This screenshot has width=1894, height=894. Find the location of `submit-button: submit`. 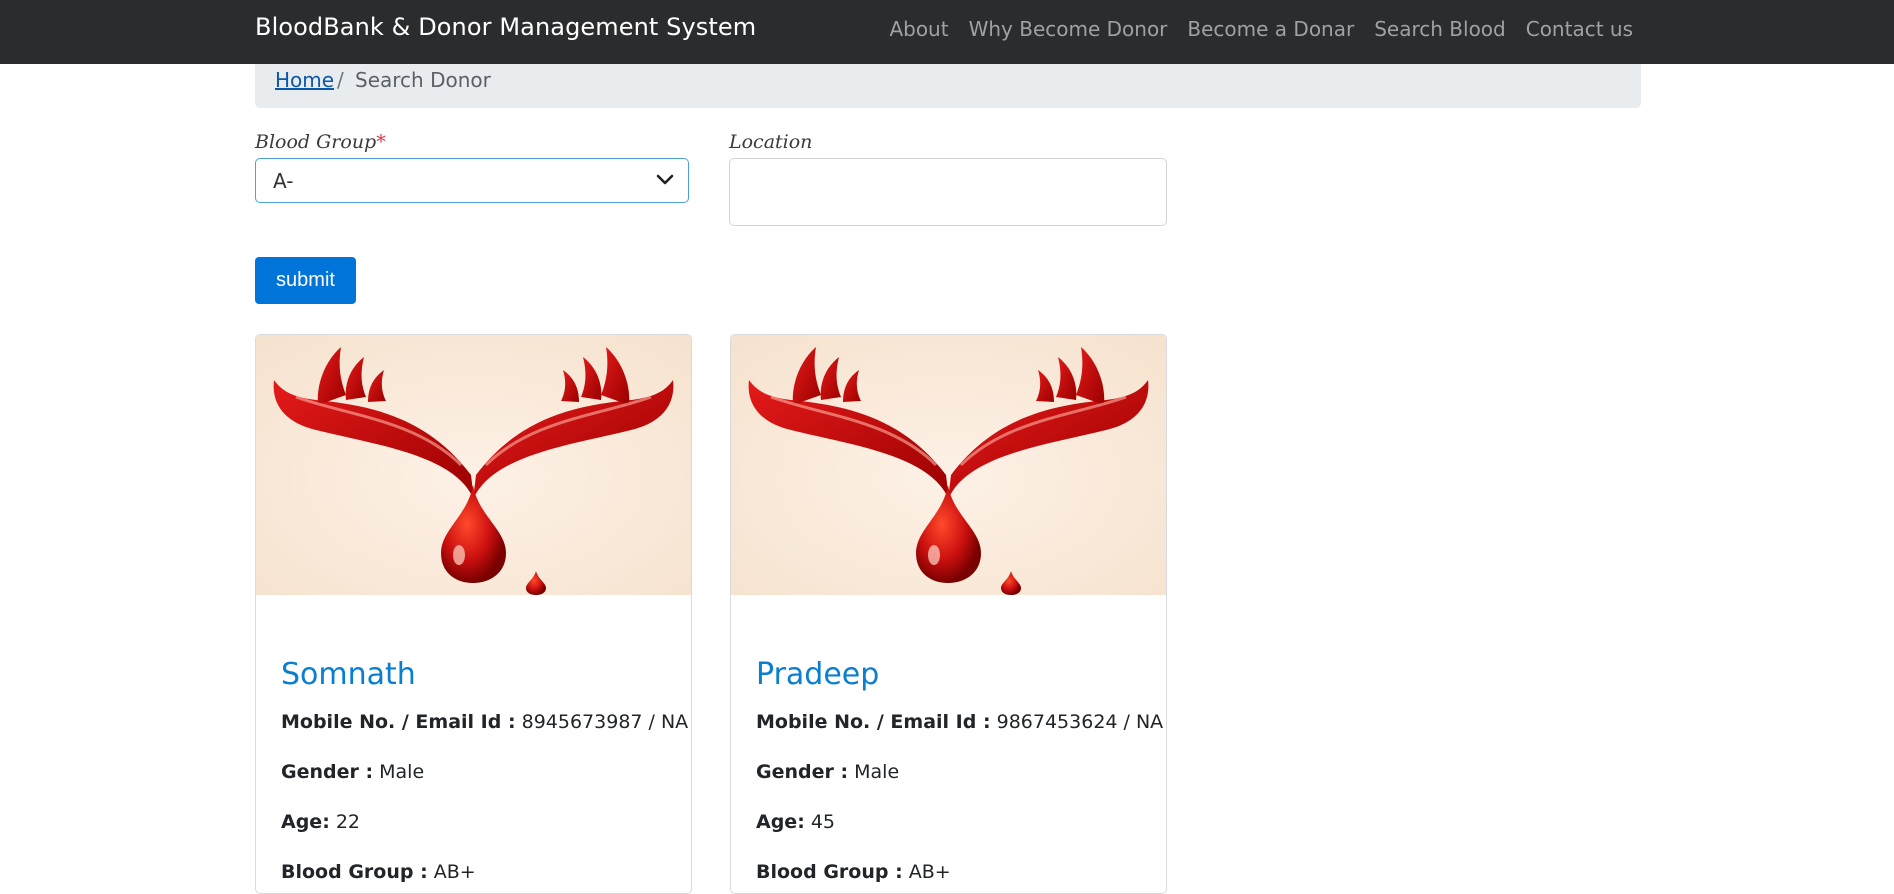

submit-button: submit is located at coordinates (305, 280).